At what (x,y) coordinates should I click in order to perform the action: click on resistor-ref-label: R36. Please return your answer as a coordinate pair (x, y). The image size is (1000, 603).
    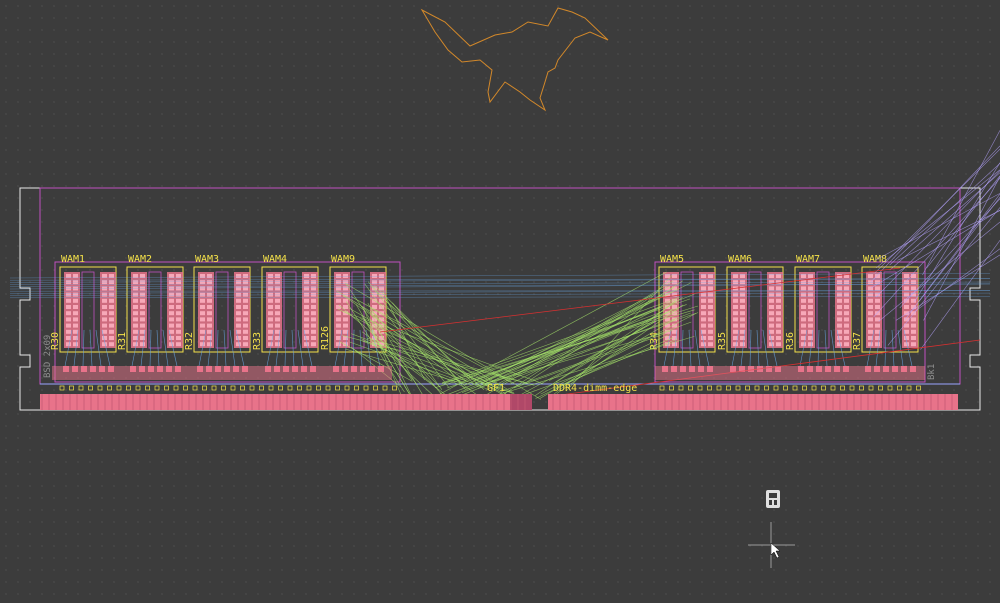
    Looking at the image, I should click on (790, 341).